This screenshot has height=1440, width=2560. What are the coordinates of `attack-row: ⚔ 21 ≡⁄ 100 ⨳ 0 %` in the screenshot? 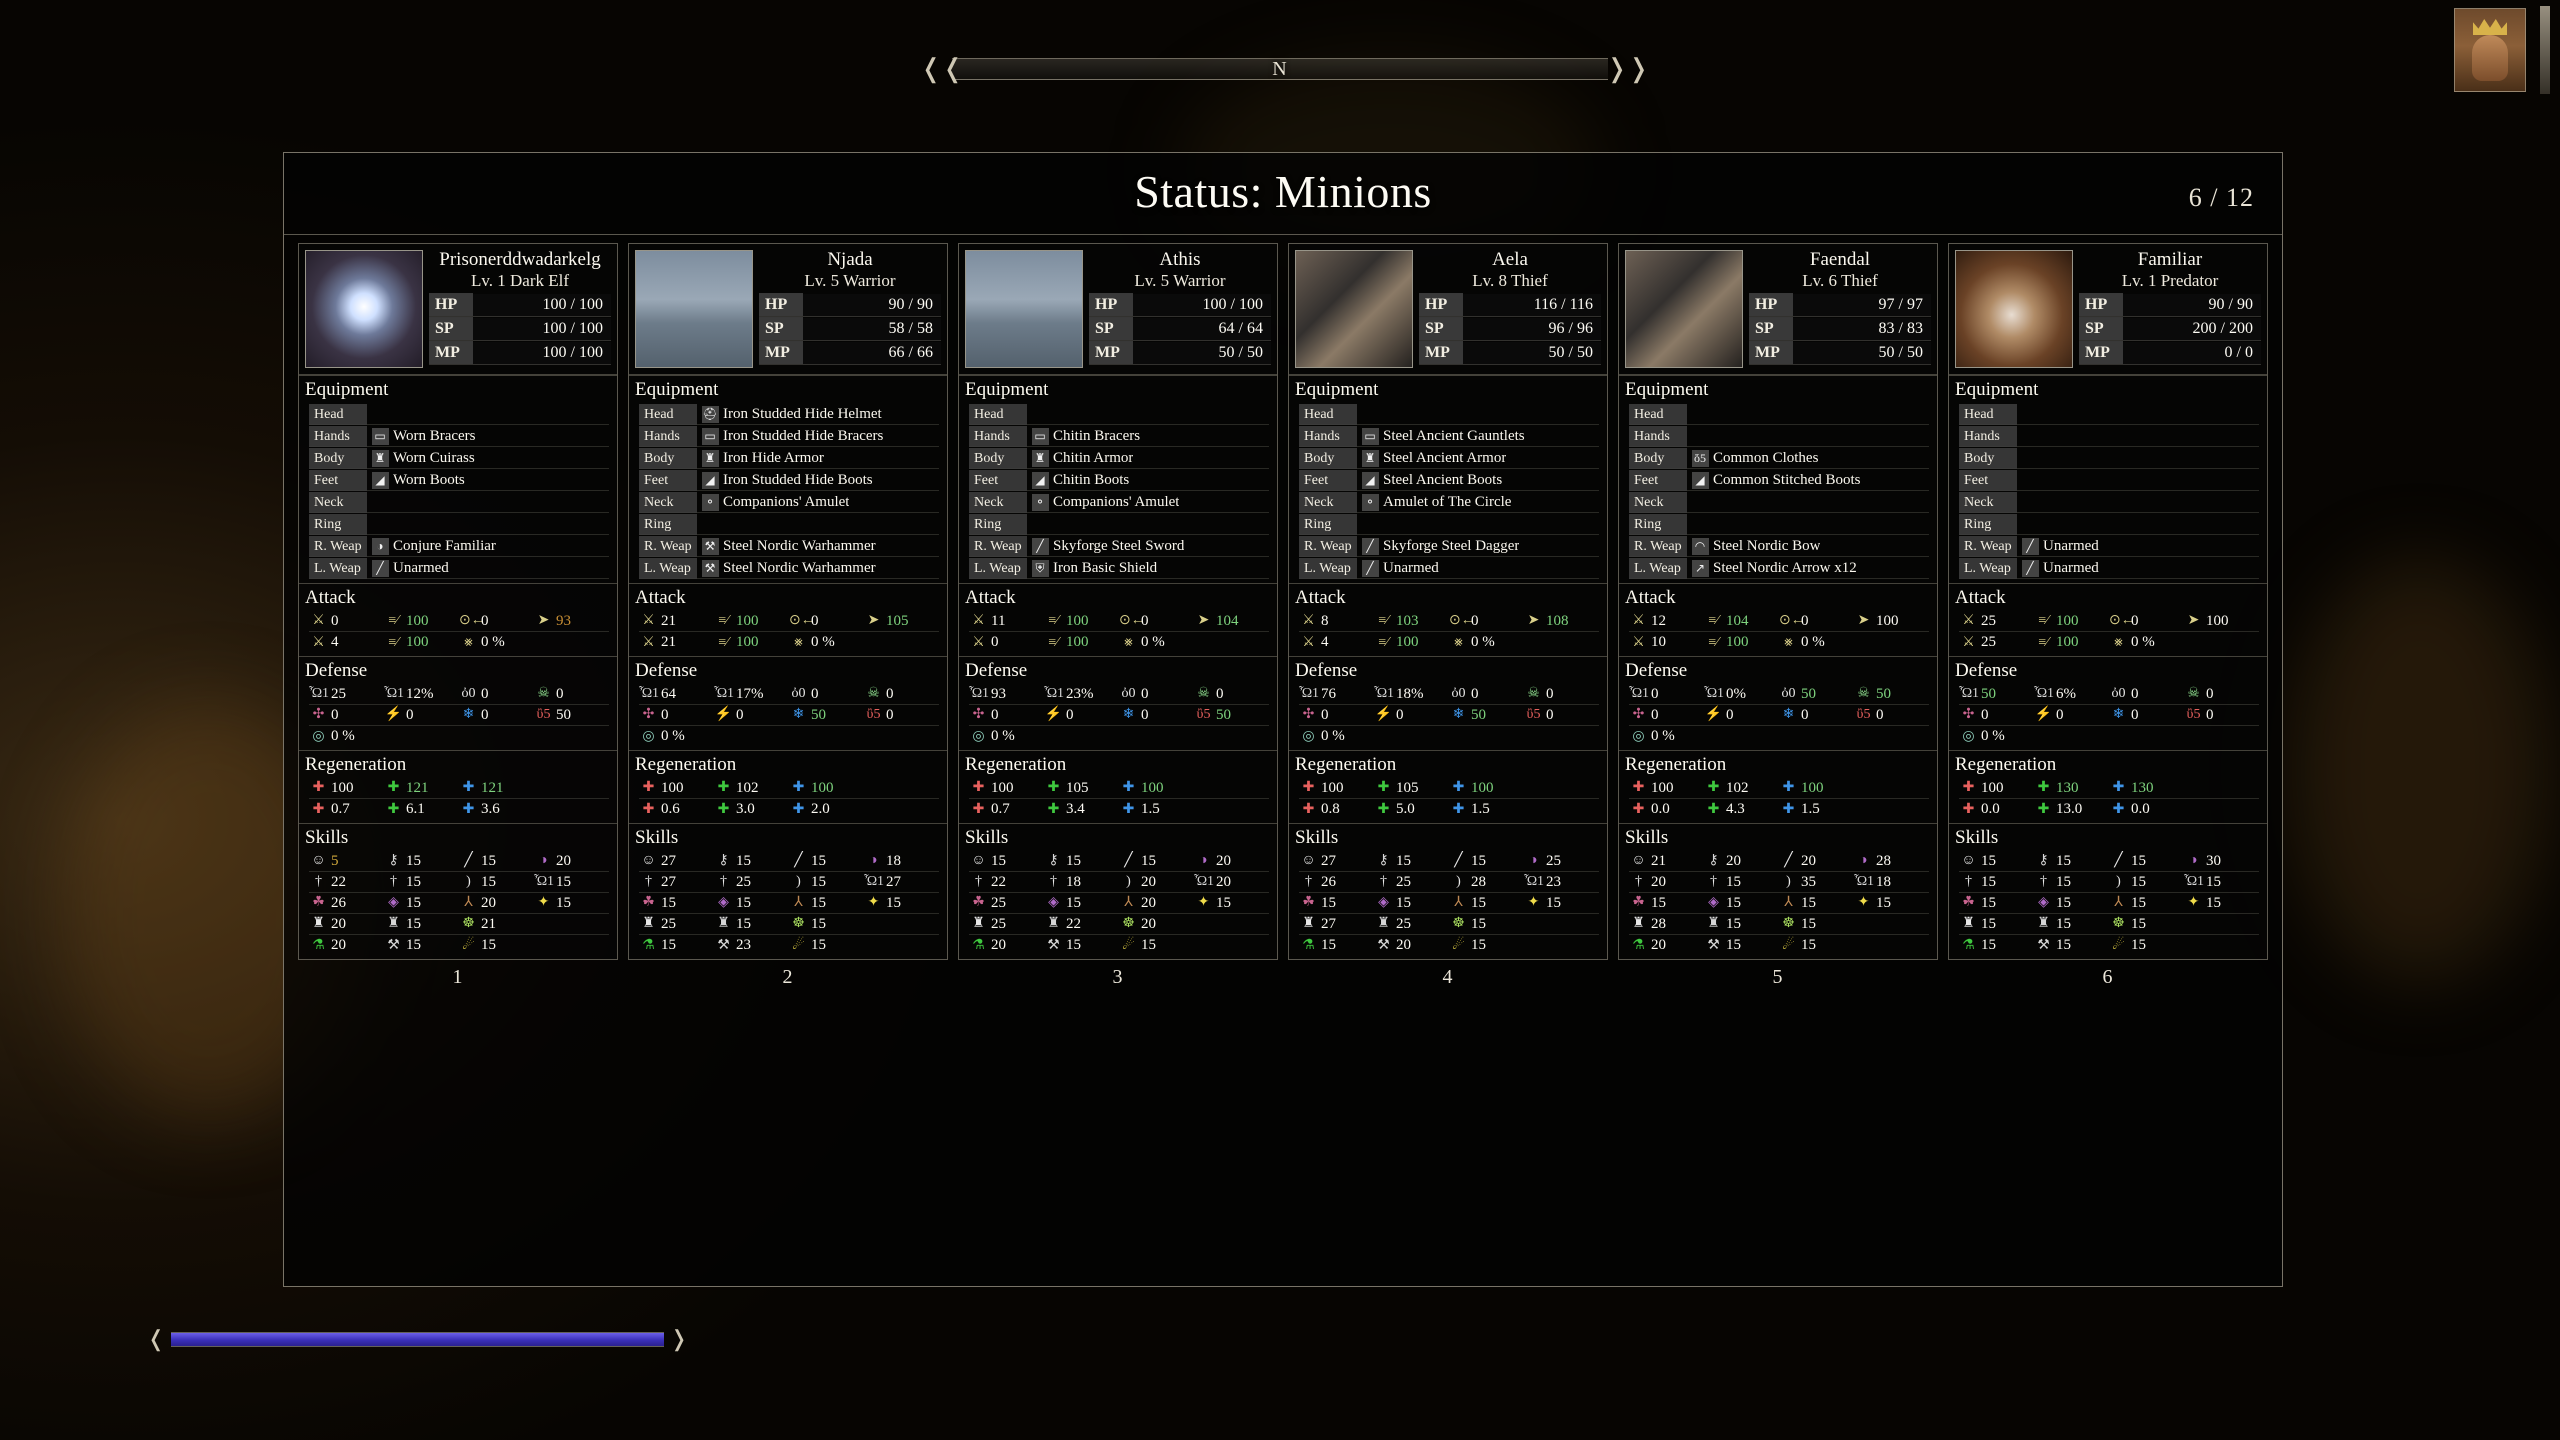 It's located at (789, 642).